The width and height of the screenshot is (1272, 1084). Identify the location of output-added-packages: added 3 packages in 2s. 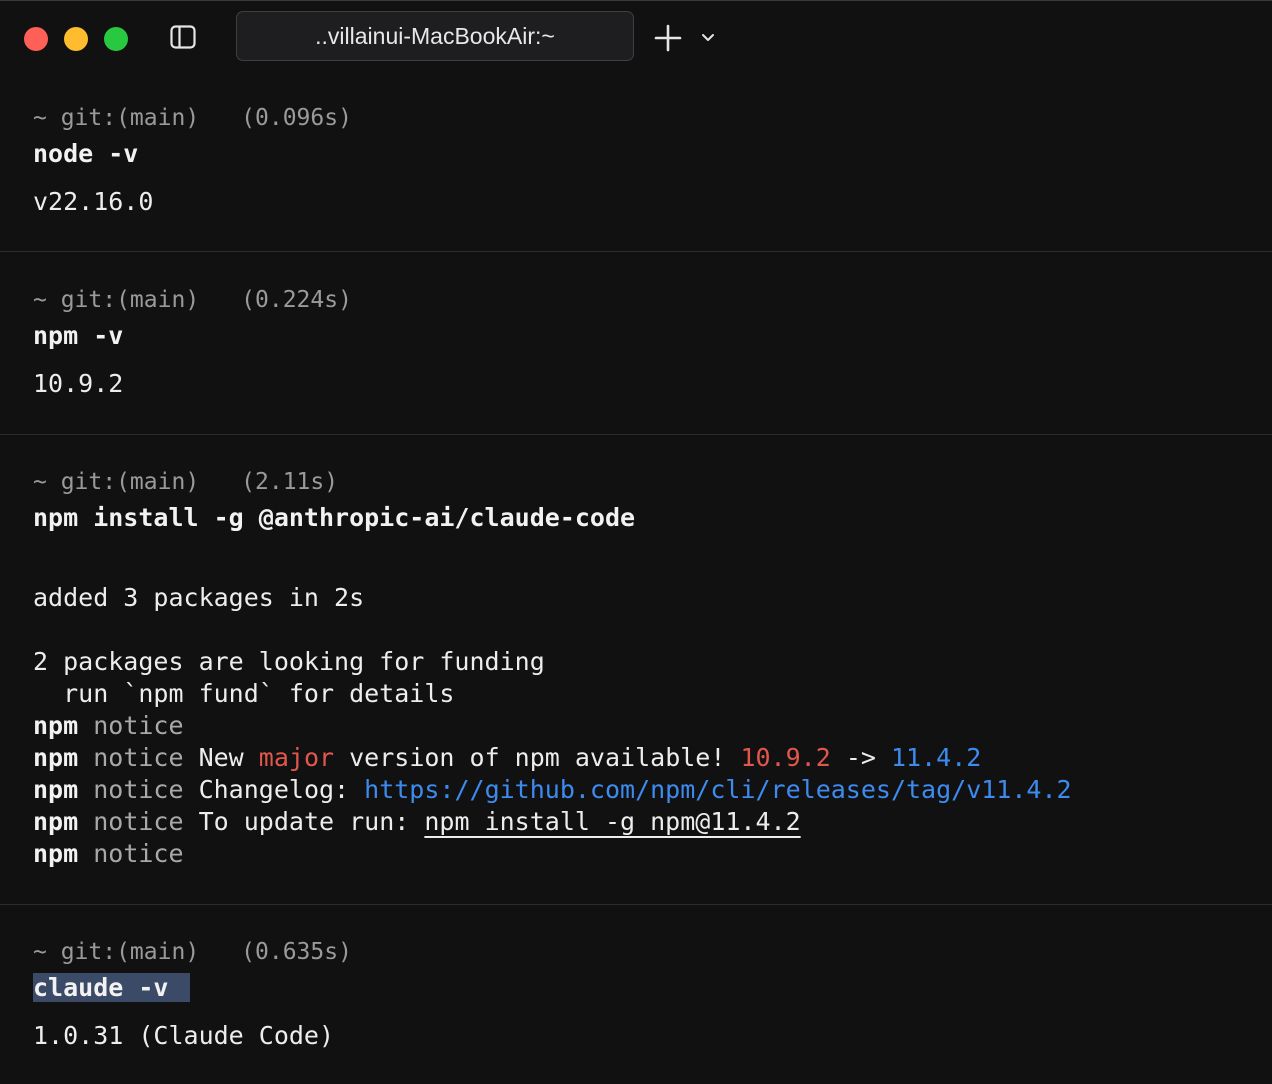
(199, 597).